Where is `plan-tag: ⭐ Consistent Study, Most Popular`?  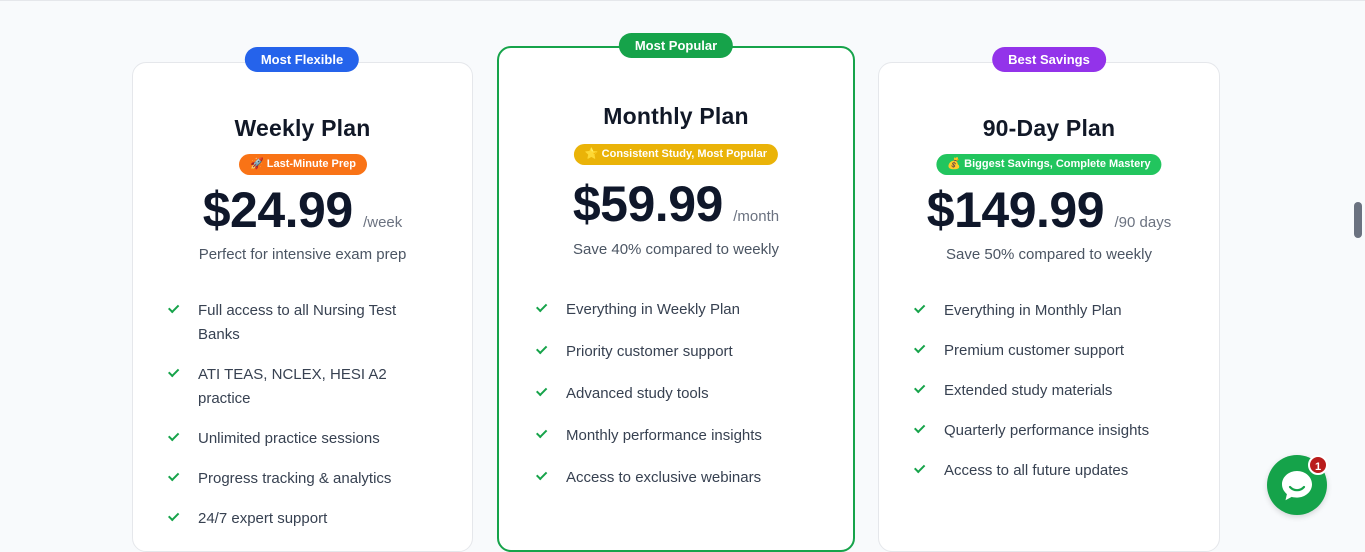 plan-tag: ⭐ Consistent Study, Most Popular is located at coordinates (676, 154).